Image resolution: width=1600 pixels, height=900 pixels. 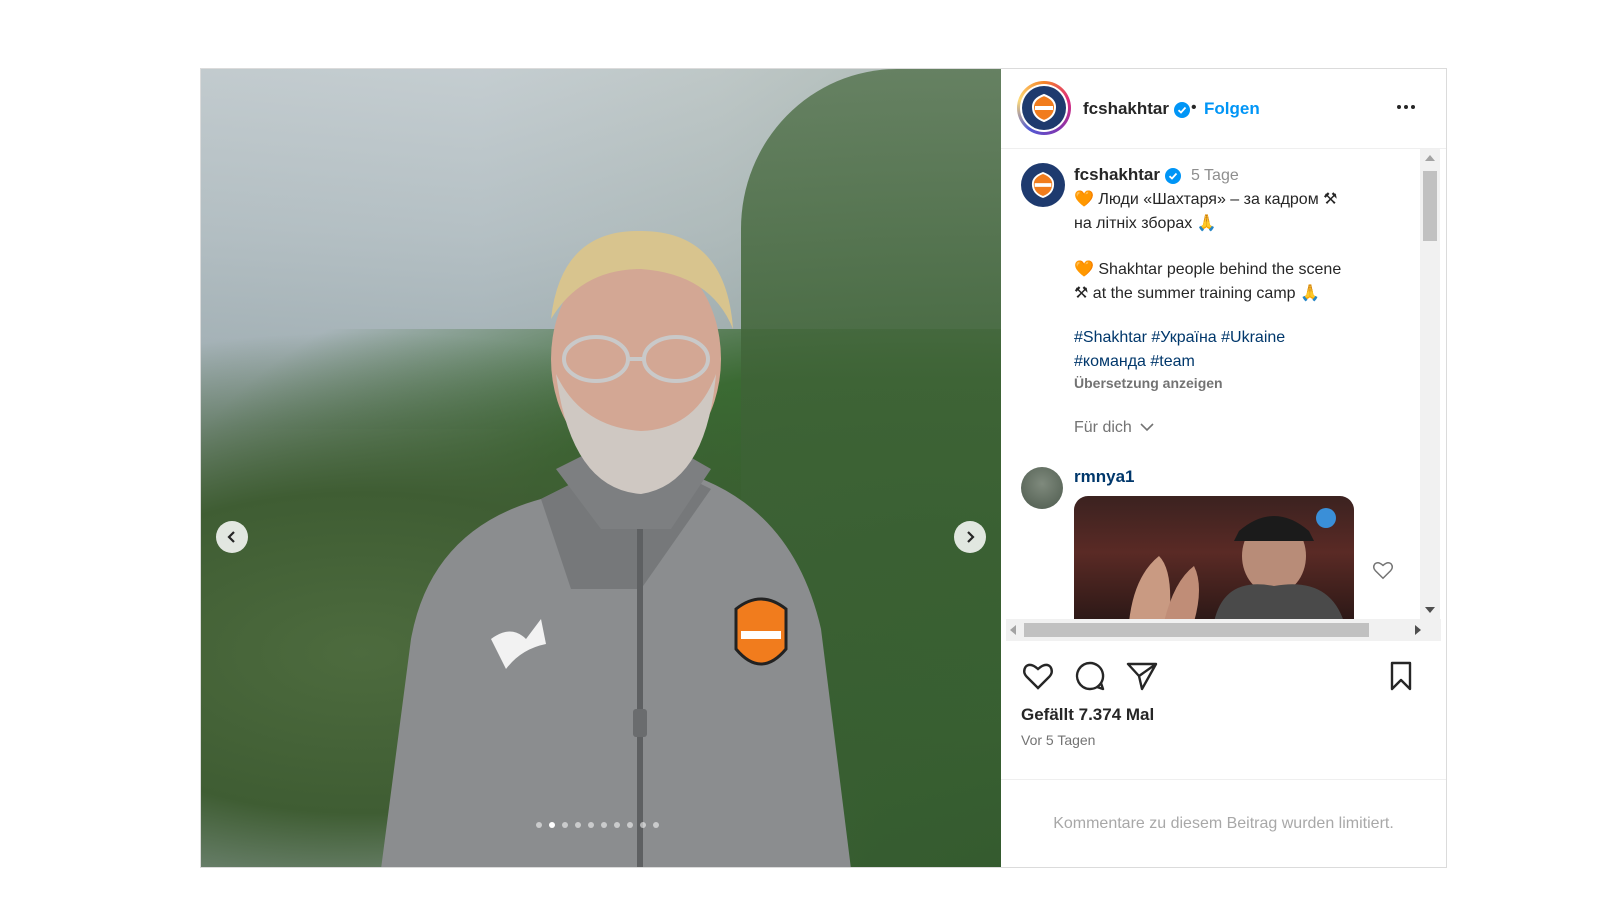 I want to click on carousel-indicator, so click(x=597, y=825).